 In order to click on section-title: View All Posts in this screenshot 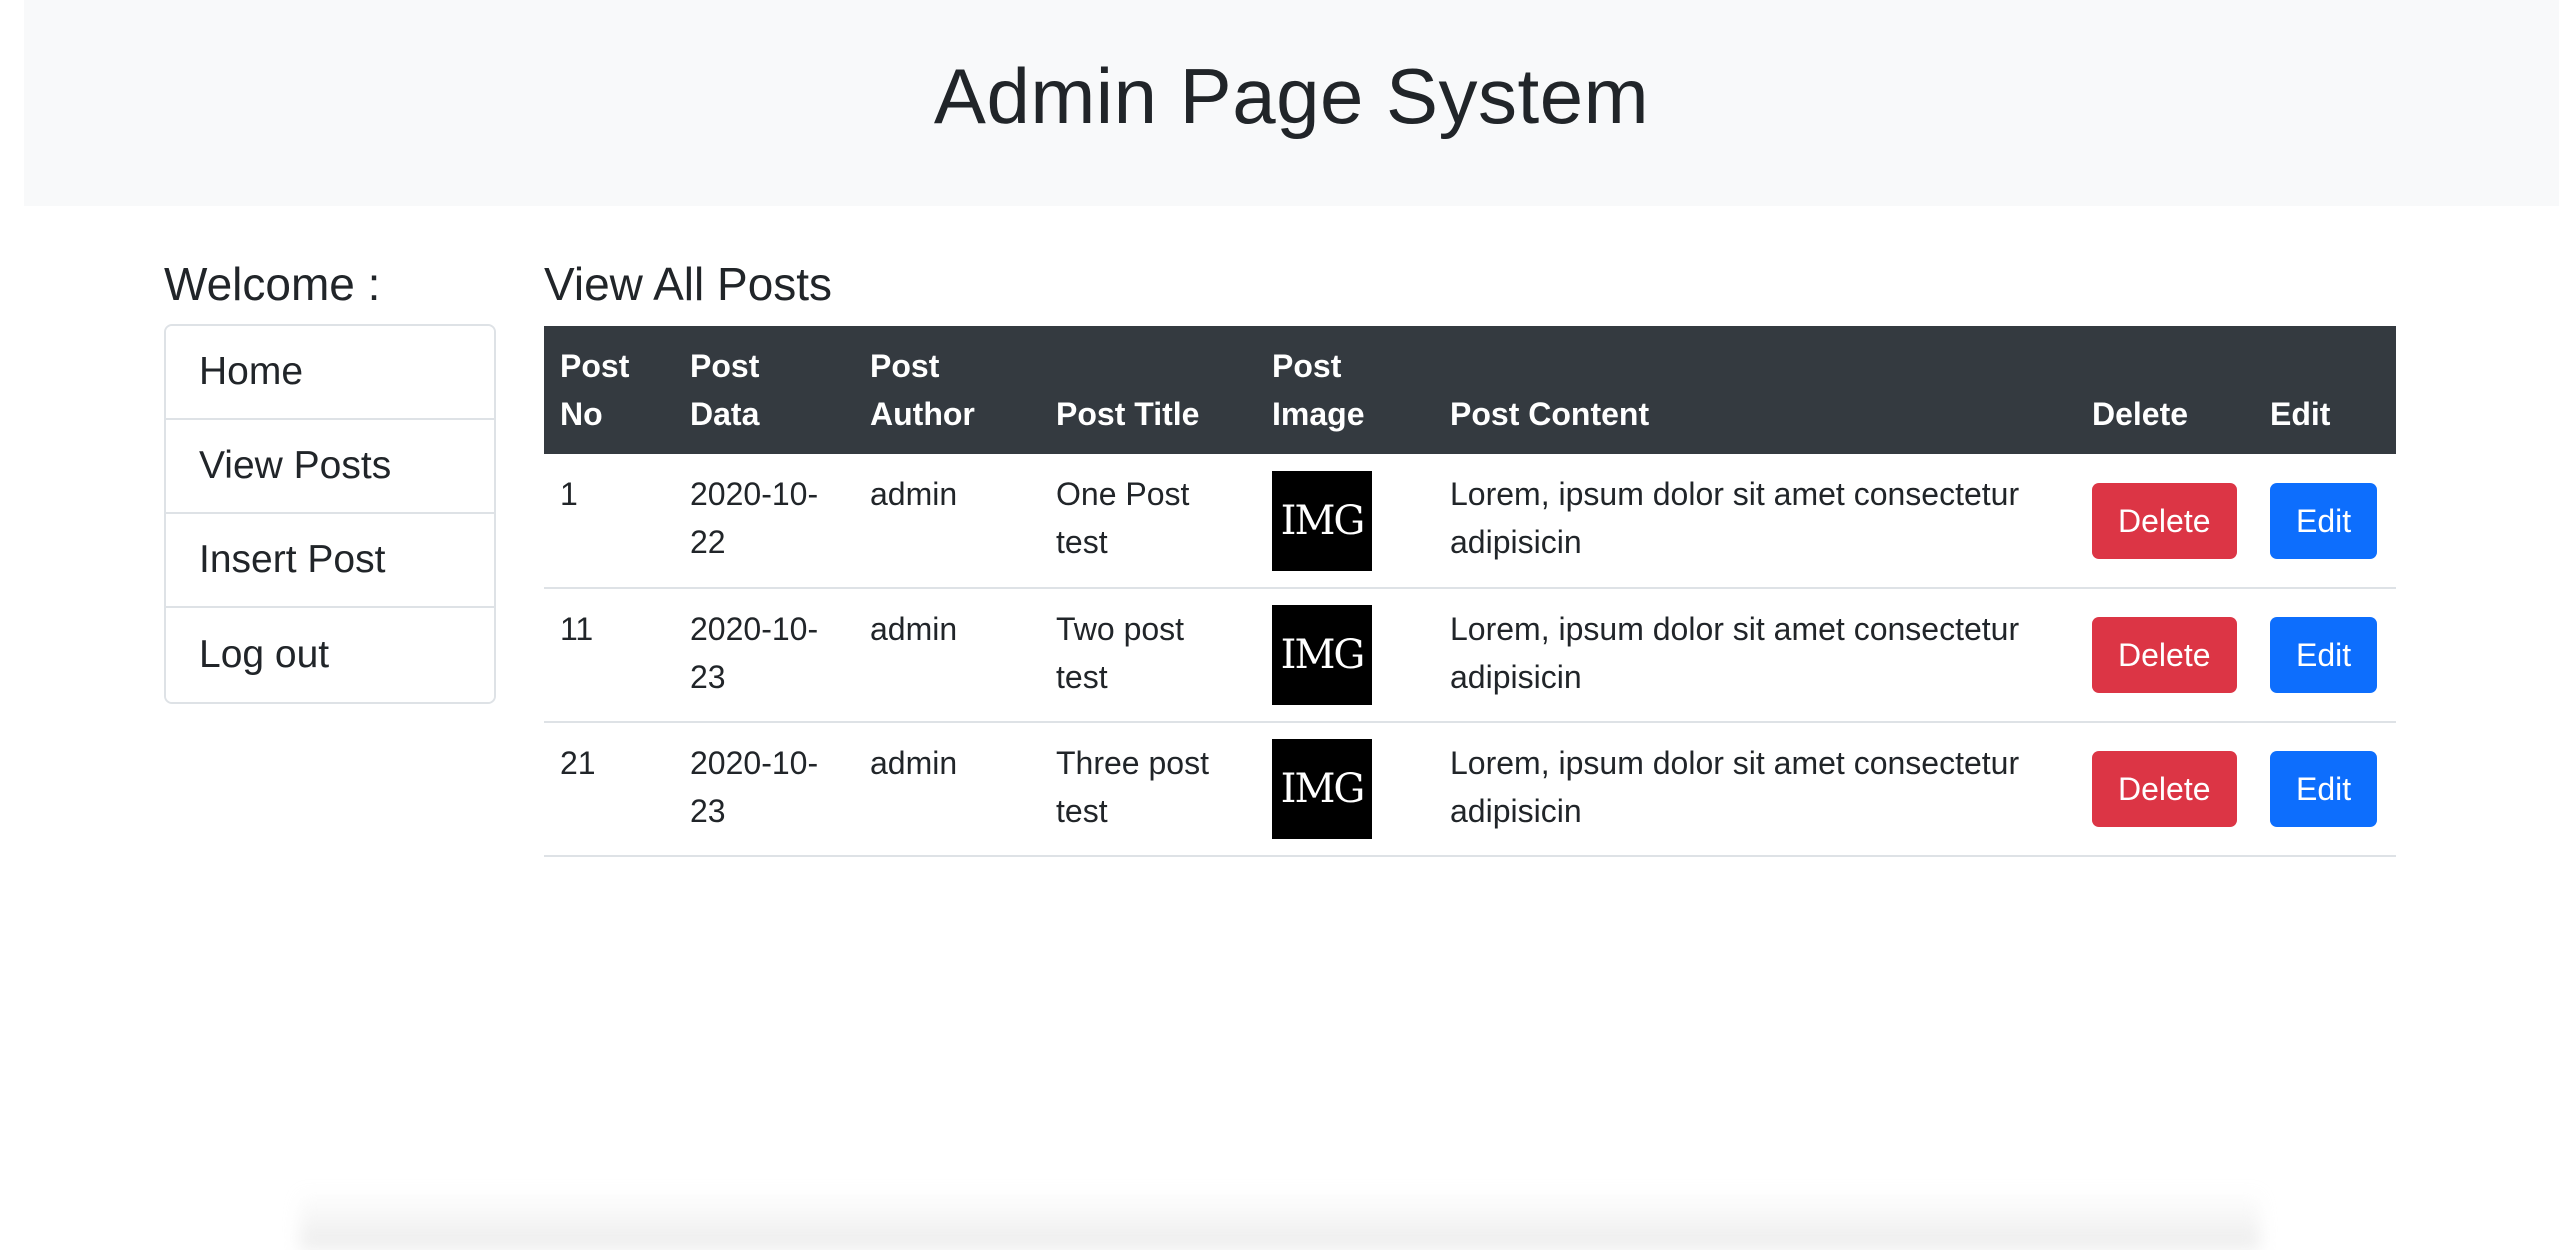, I will do `click(688, 284)`.